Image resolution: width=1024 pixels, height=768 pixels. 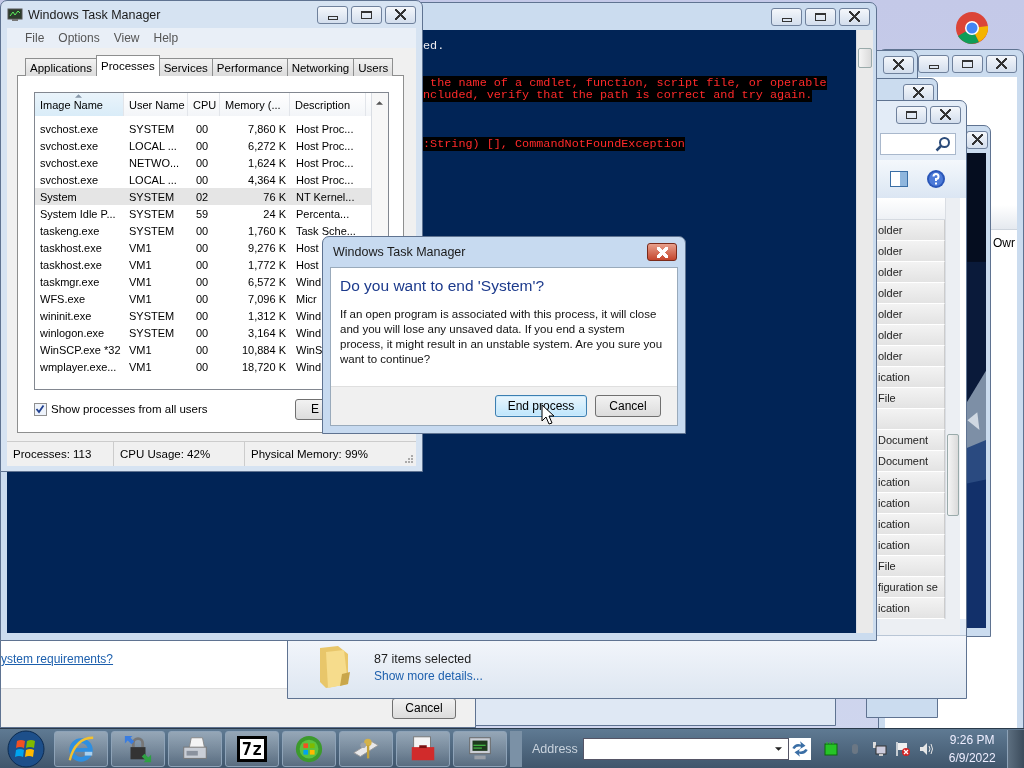 What do you see at coordinates (70, 281) in the screenshot?
I see `table-cell: taskmgr.exe` at bounding box center [70, 281].